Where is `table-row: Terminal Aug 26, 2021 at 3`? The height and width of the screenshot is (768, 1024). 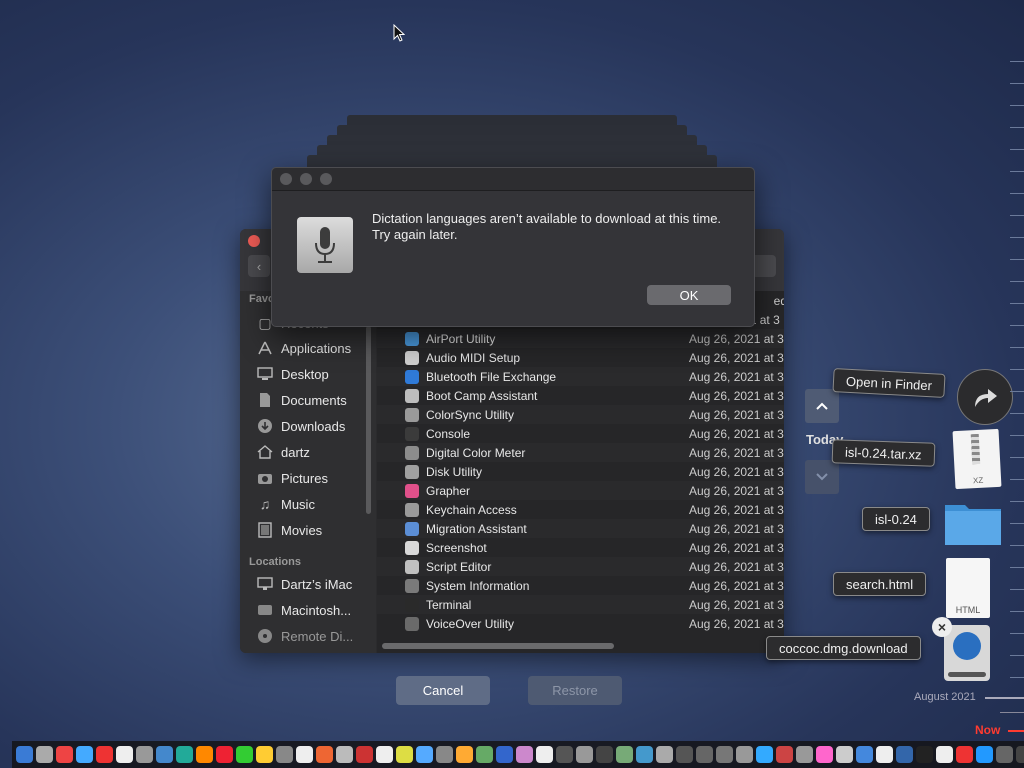 table-row: Terminal Aug 26, 2021 at 3 is located at coordinates (580, 604).